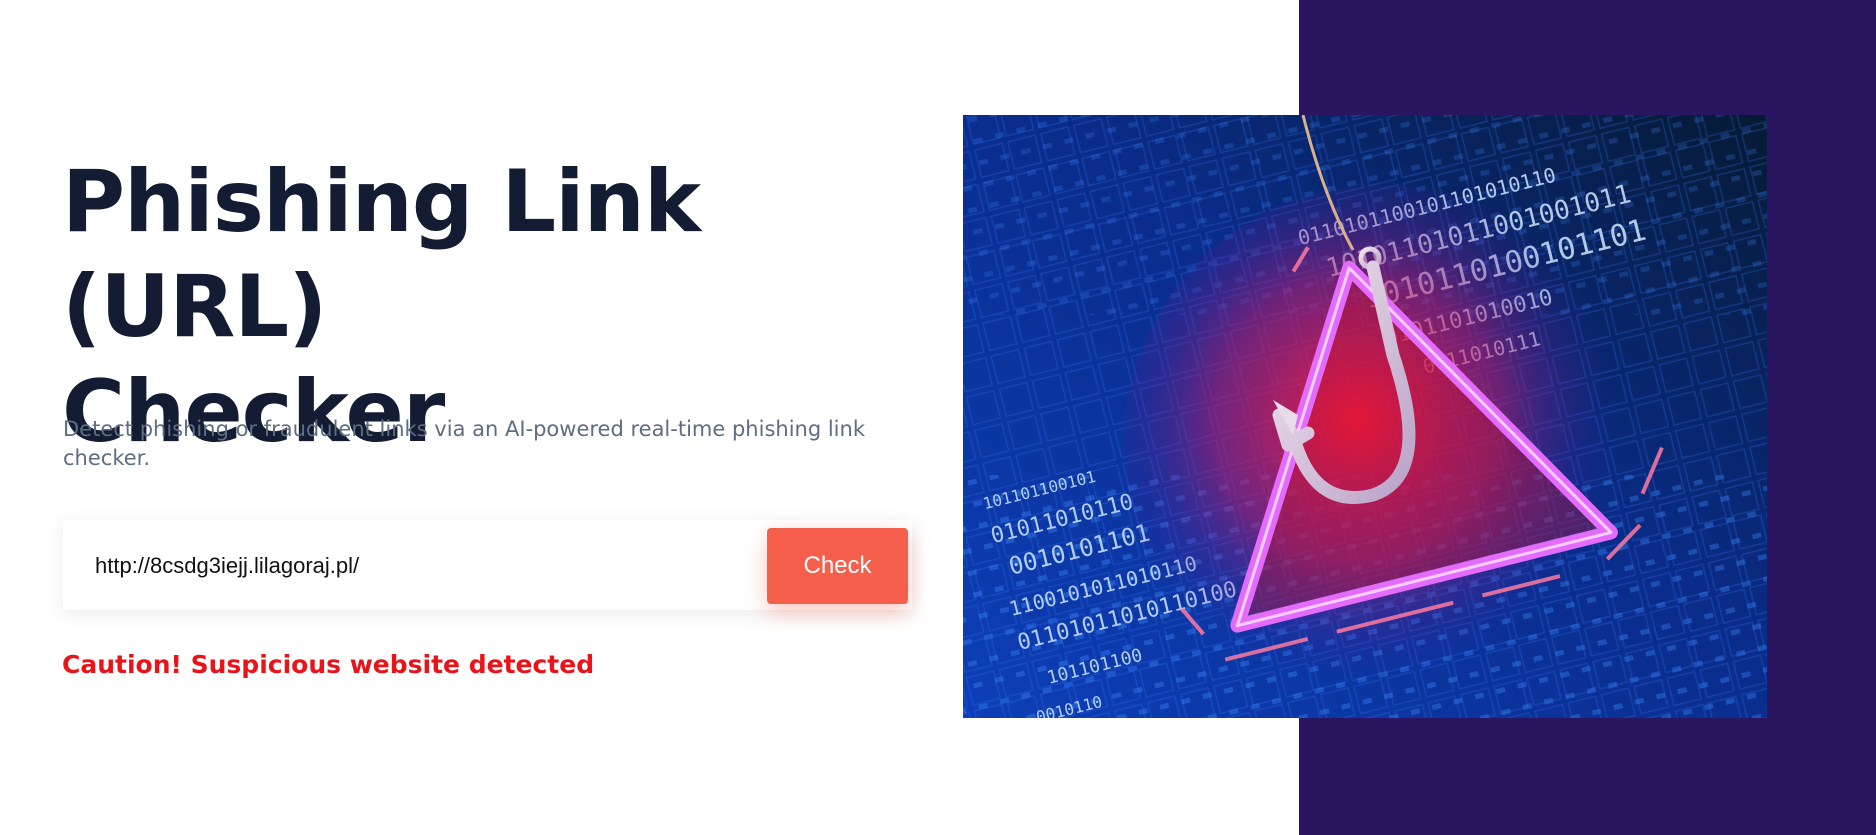  I want to click on check-button: Check, so click(837, 566).